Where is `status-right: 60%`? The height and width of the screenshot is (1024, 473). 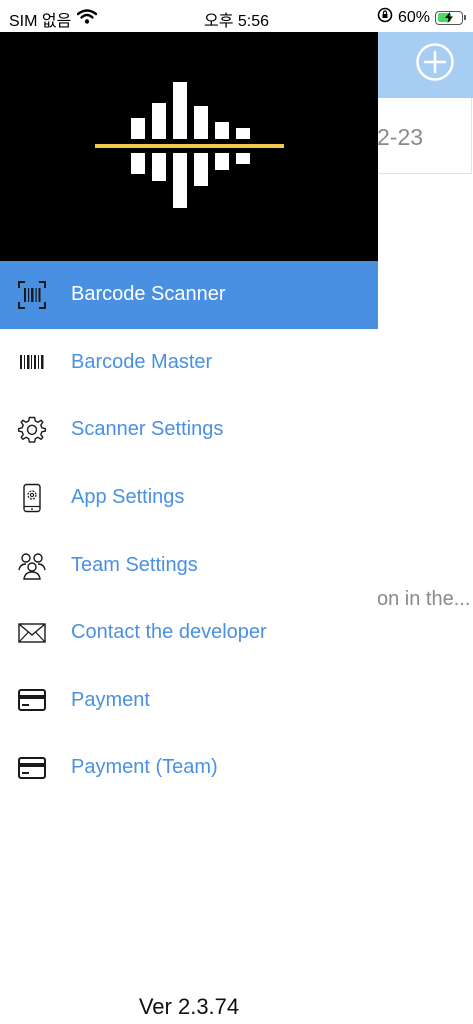 status-right: 60% is located at coordinates (421, 17).